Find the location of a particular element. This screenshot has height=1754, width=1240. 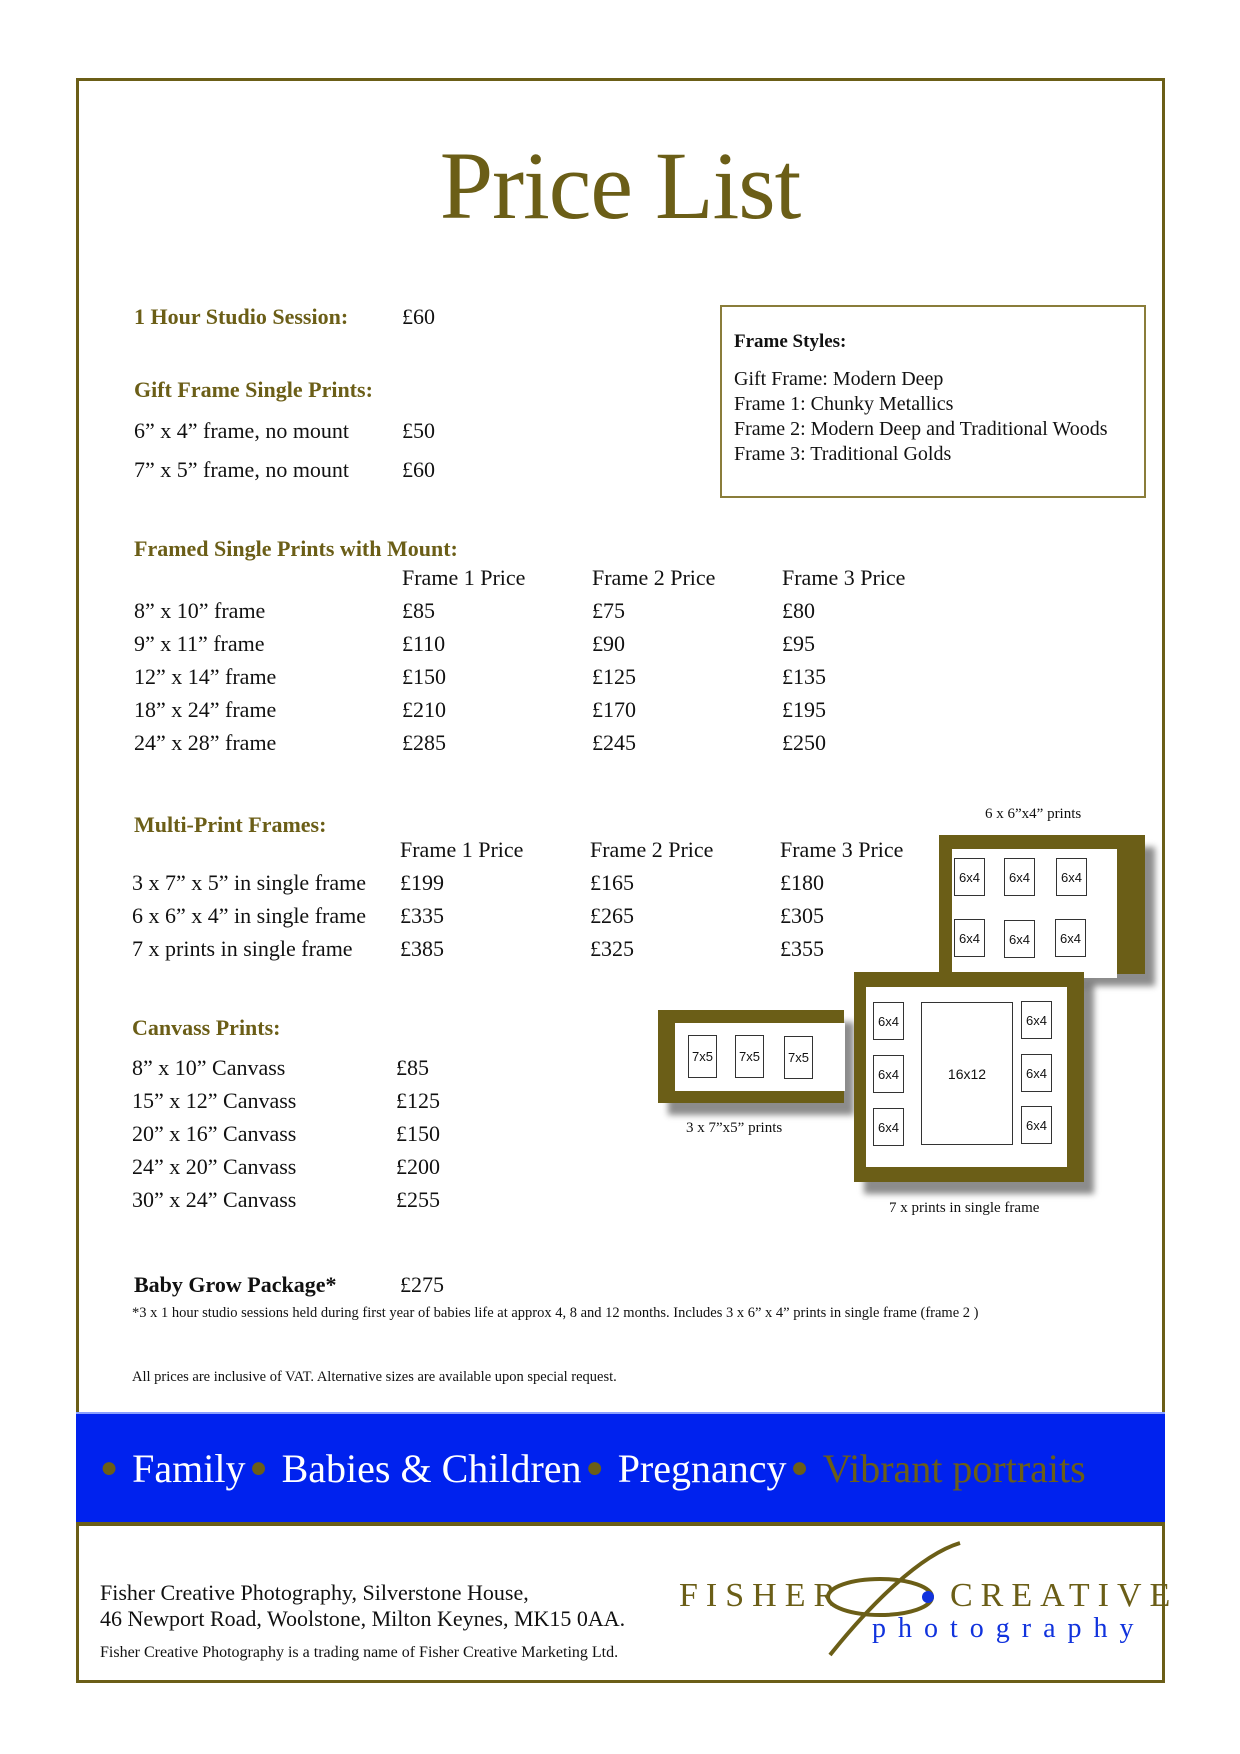

table-row-label: 6 x 6” x 4” in single frame is located at coordinates (249, 915).